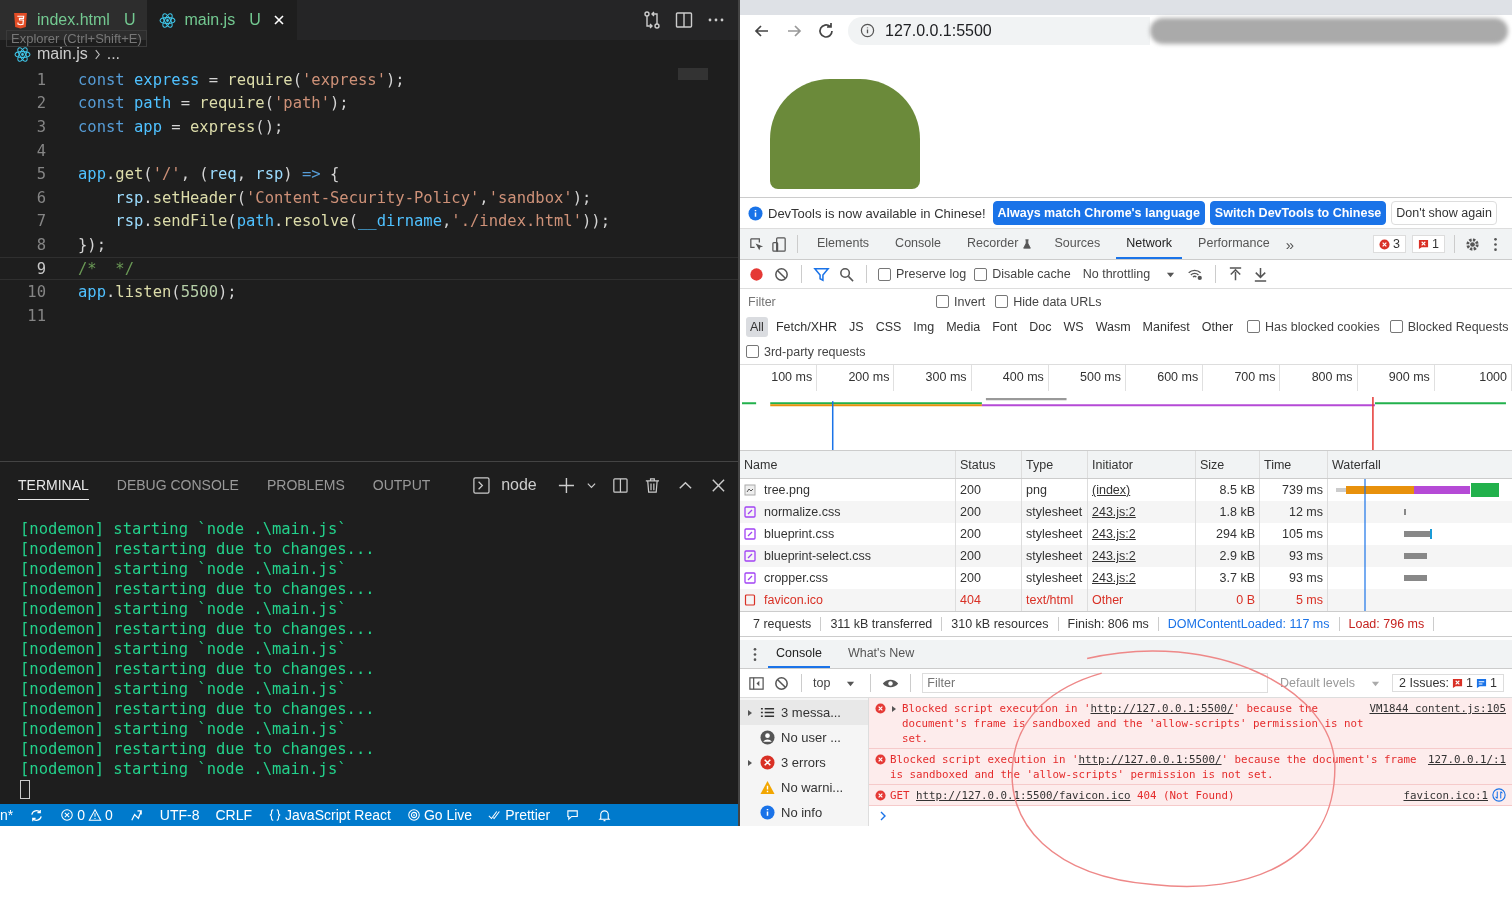  What do you see at coordinates (1449, 326) in the screenshot?
I see `checkbox: Blocked Requests` at bounding box center [1449, 326].